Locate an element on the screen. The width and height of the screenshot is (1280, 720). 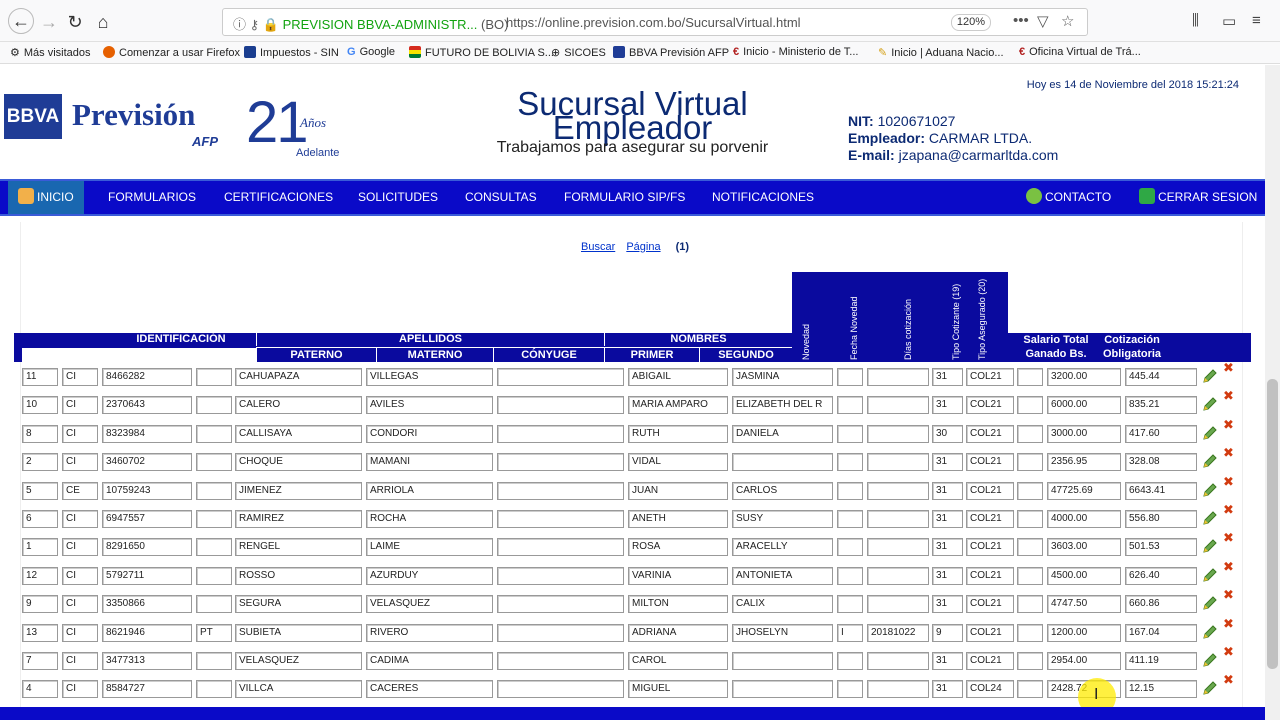
cell-row-number: 7 is located at coordinates (40, 661).